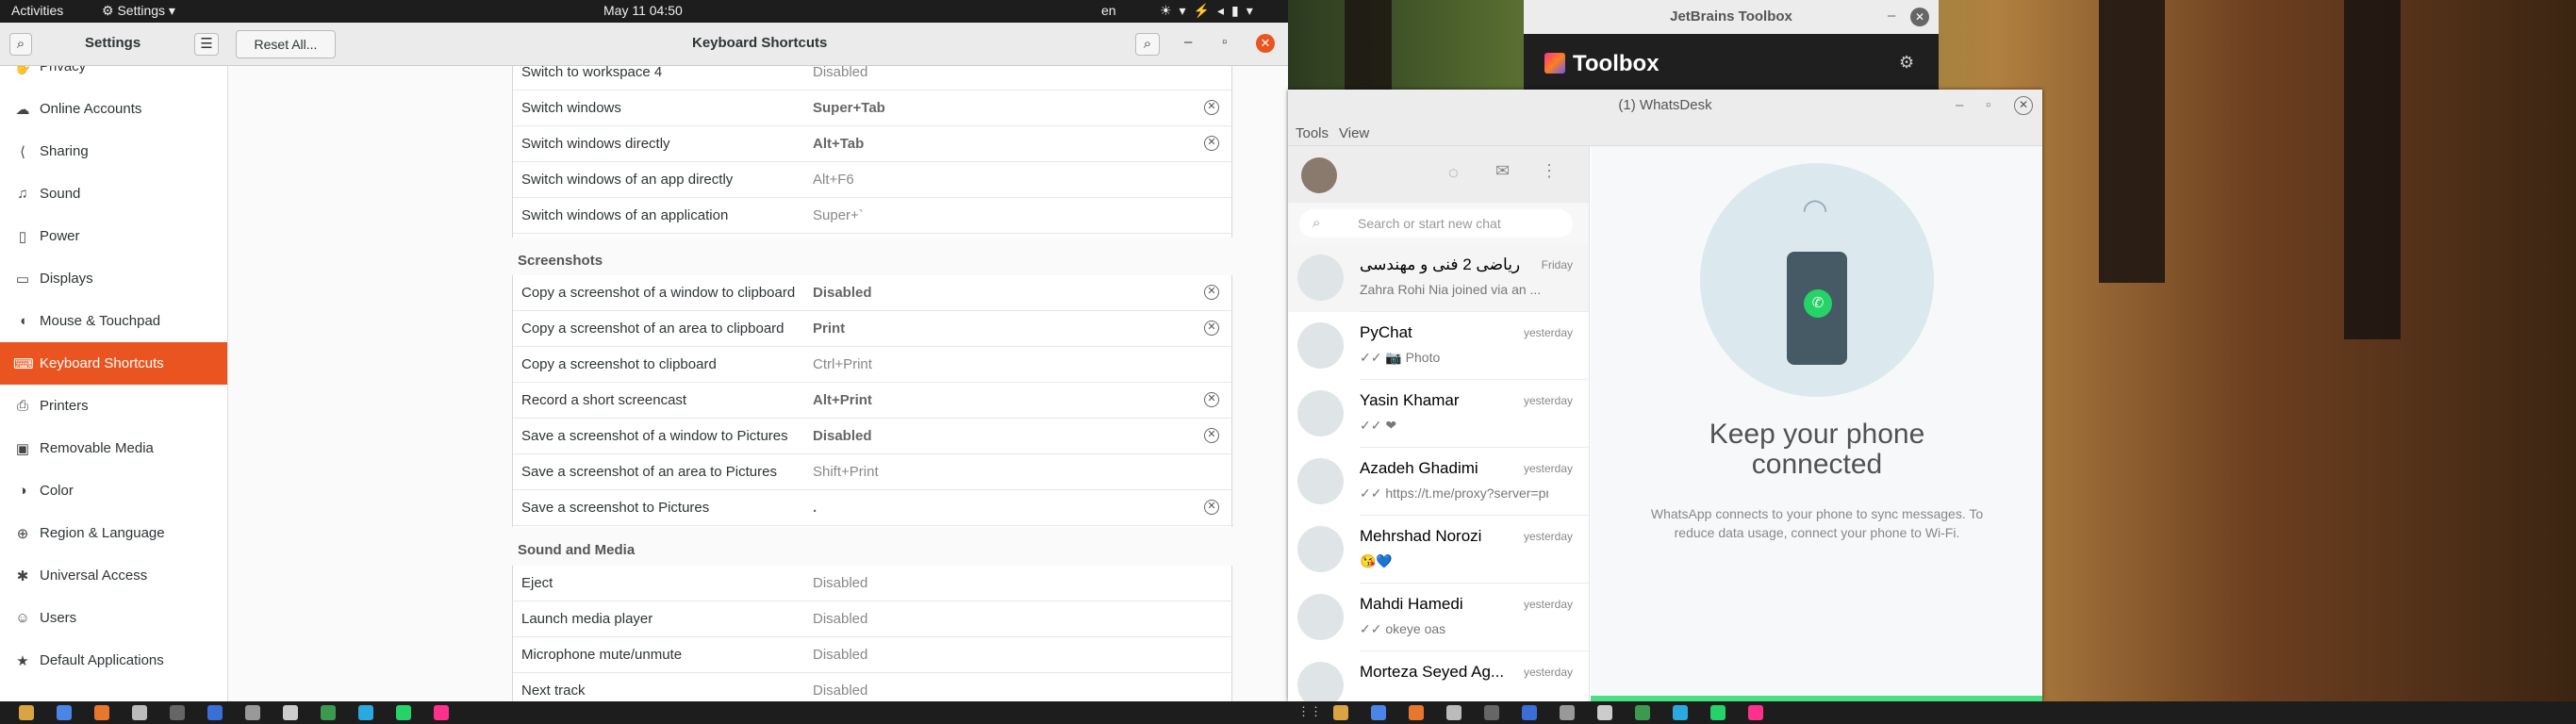 The width and height of the screenshot is (2576, 724). Describe the element at coordinates (1438, 414) in the screenshot. I see `chat-item: Yasin Khamar yesterday ✓✓ ❤` at that location.